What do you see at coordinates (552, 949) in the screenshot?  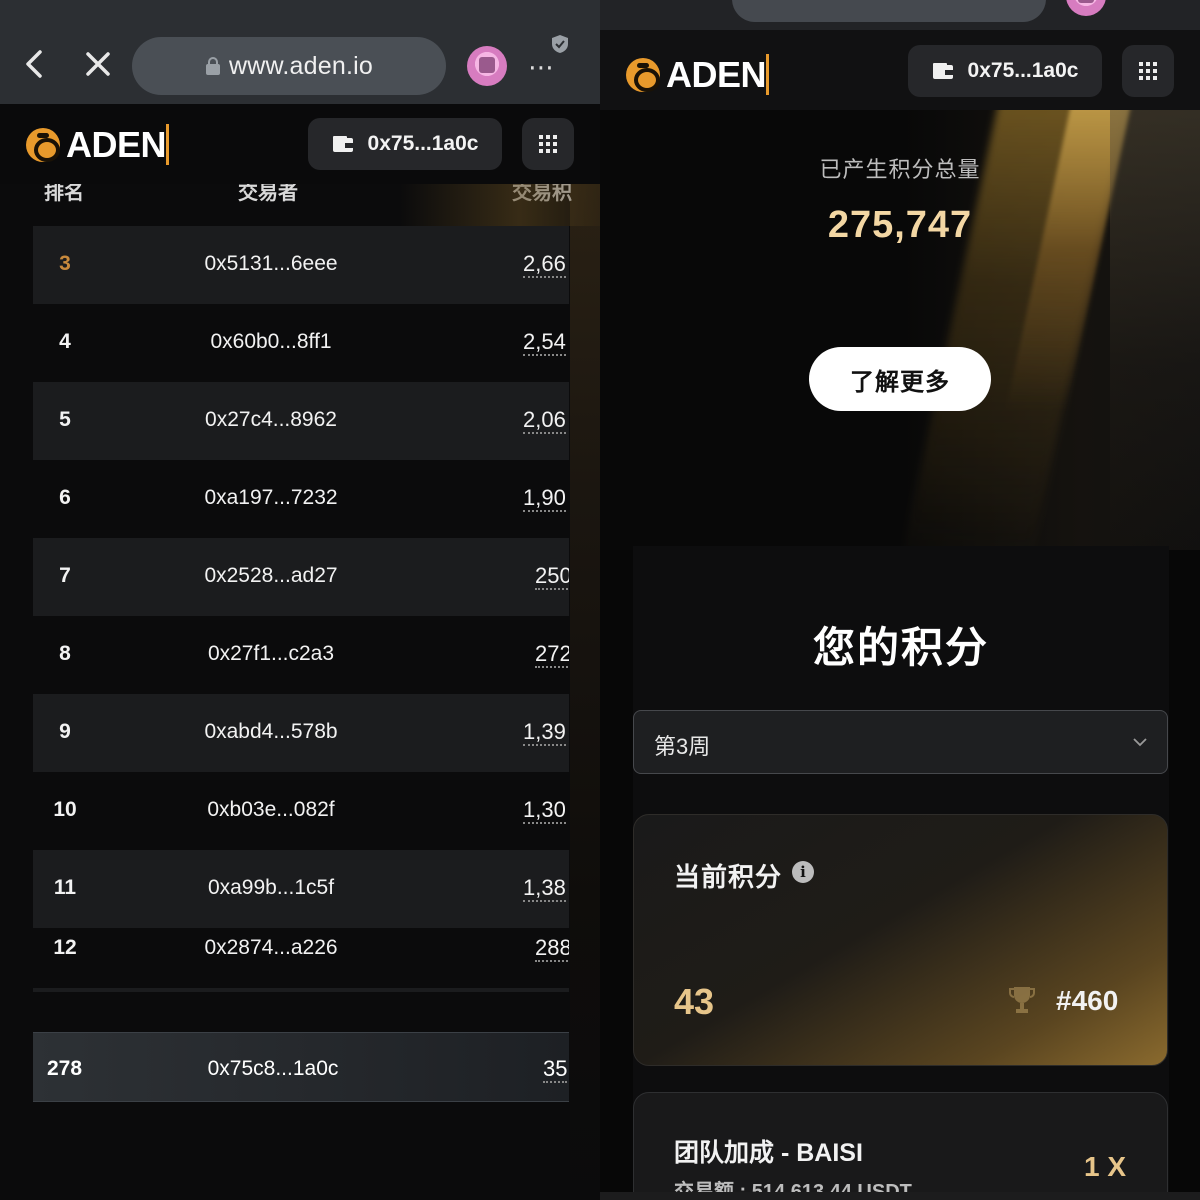 I see `row-volume: 288` at bounding box center [552, 949].